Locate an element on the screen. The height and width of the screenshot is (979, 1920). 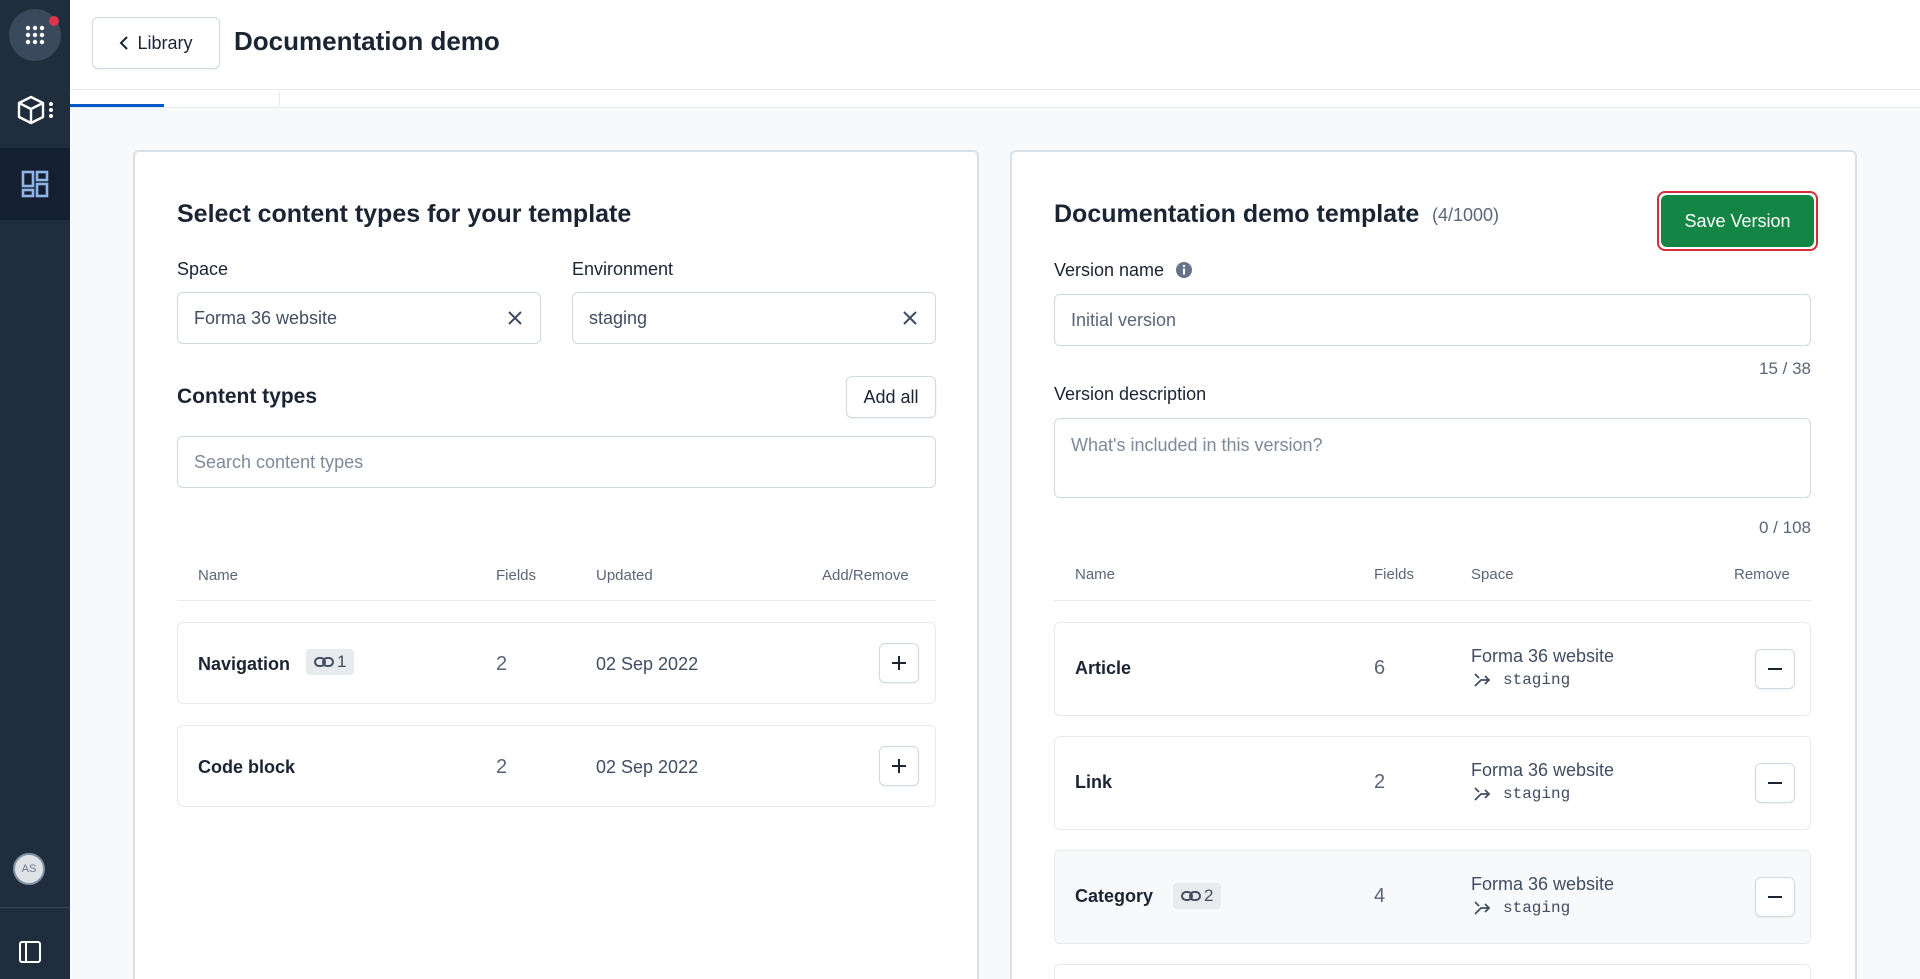
space-label: Space is located at coordinates (203, 269).